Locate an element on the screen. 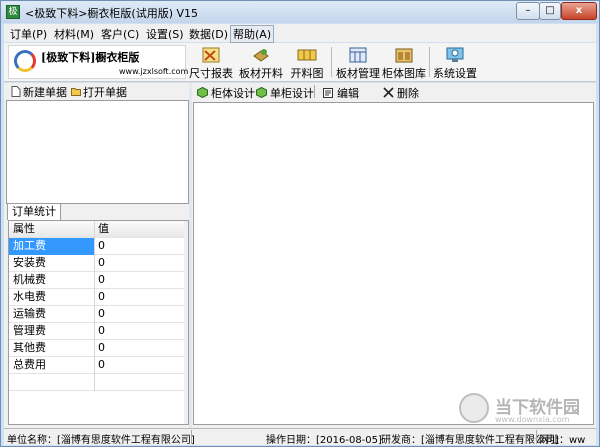 Image resolution: width=600 pixels, height=447 pixels. grid-header-row: 属性 值 is located at coordinates (97, 229).